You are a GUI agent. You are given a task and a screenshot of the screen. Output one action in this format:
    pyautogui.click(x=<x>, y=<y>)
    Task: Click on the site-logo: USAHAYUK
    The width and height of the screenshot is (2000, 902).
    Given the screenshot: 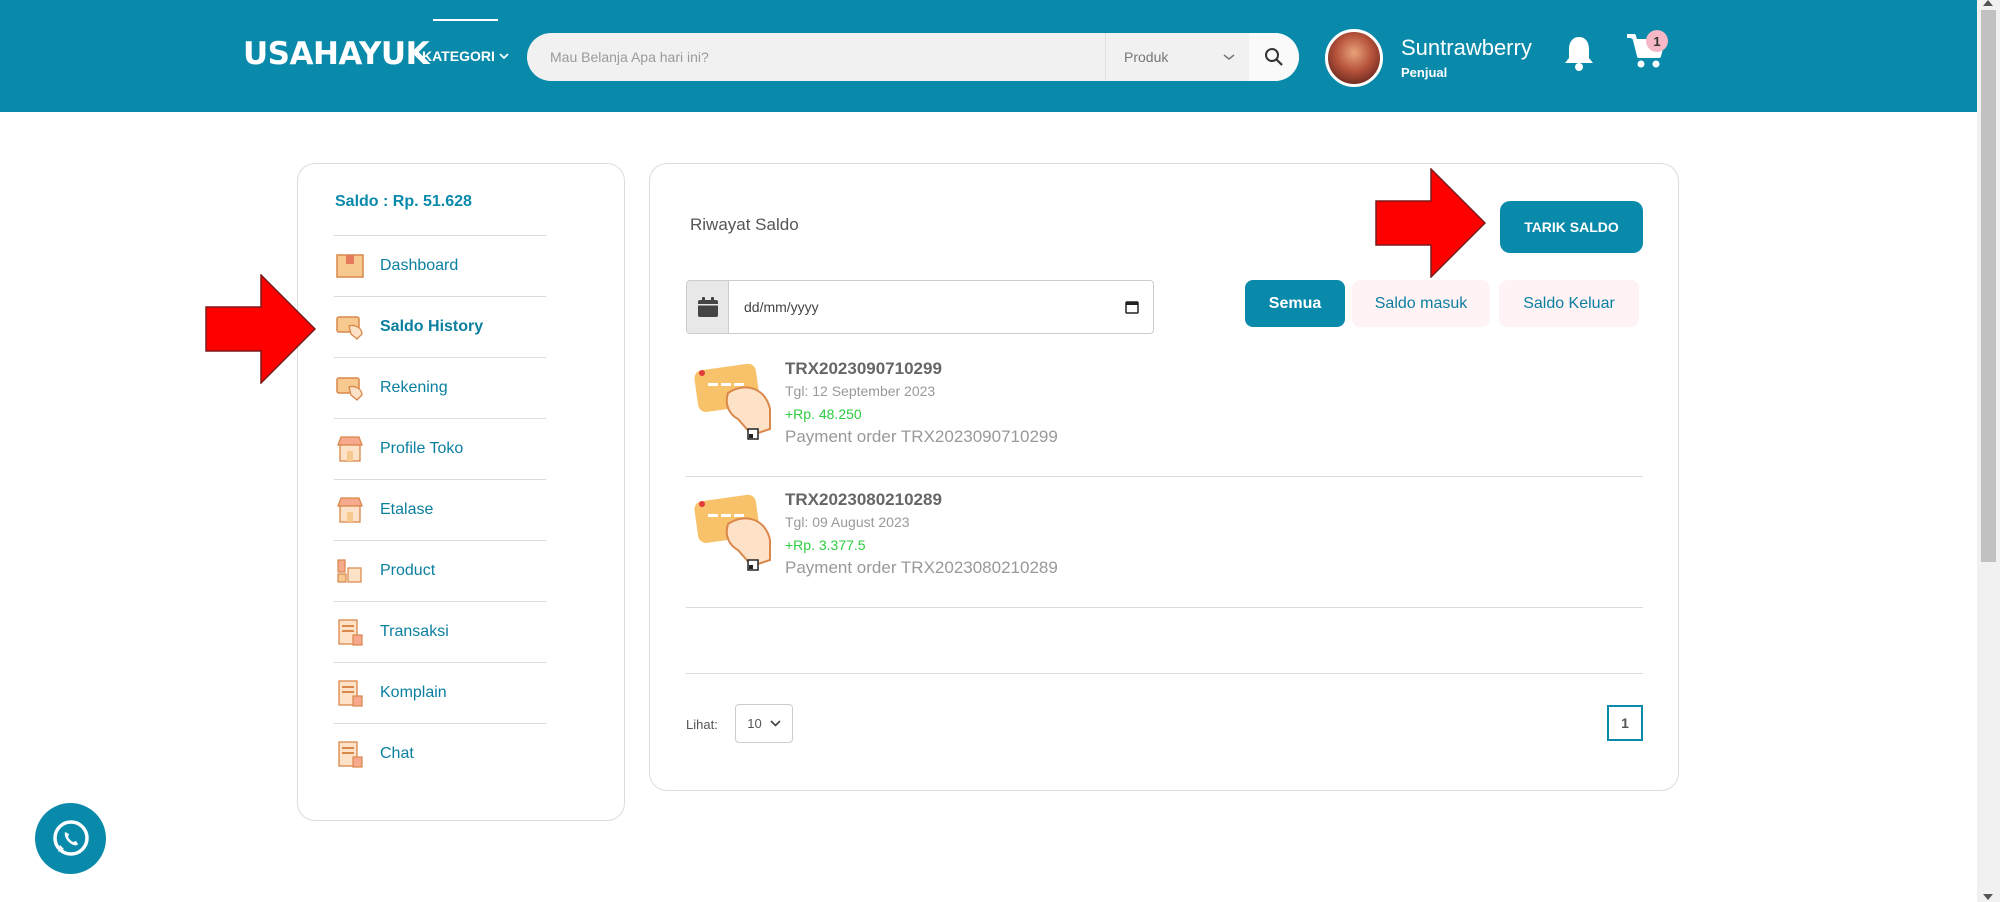 What is the action you would take?
    pyautogui.click(x=336, y=54)
    